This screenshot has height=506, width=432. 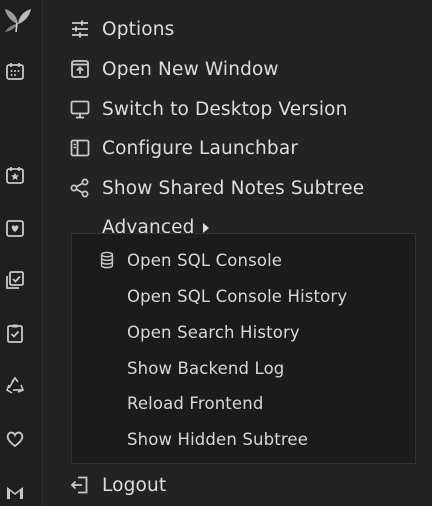 I want to click on heart-icon, so click(x=15, y=439).